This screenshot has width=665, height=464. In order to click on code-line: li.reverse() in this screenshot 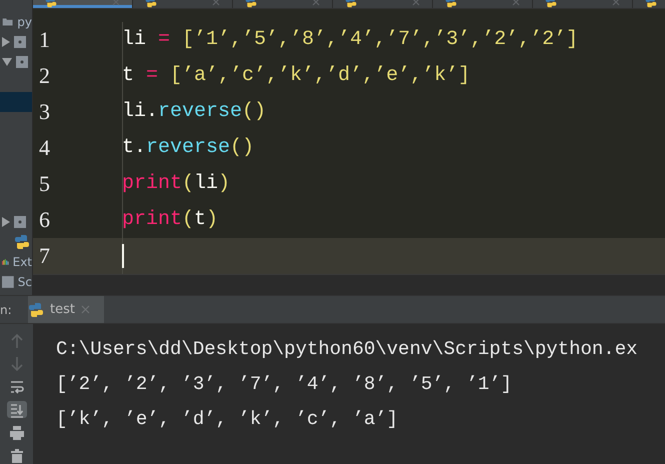, I will do `click(194, 112)`.